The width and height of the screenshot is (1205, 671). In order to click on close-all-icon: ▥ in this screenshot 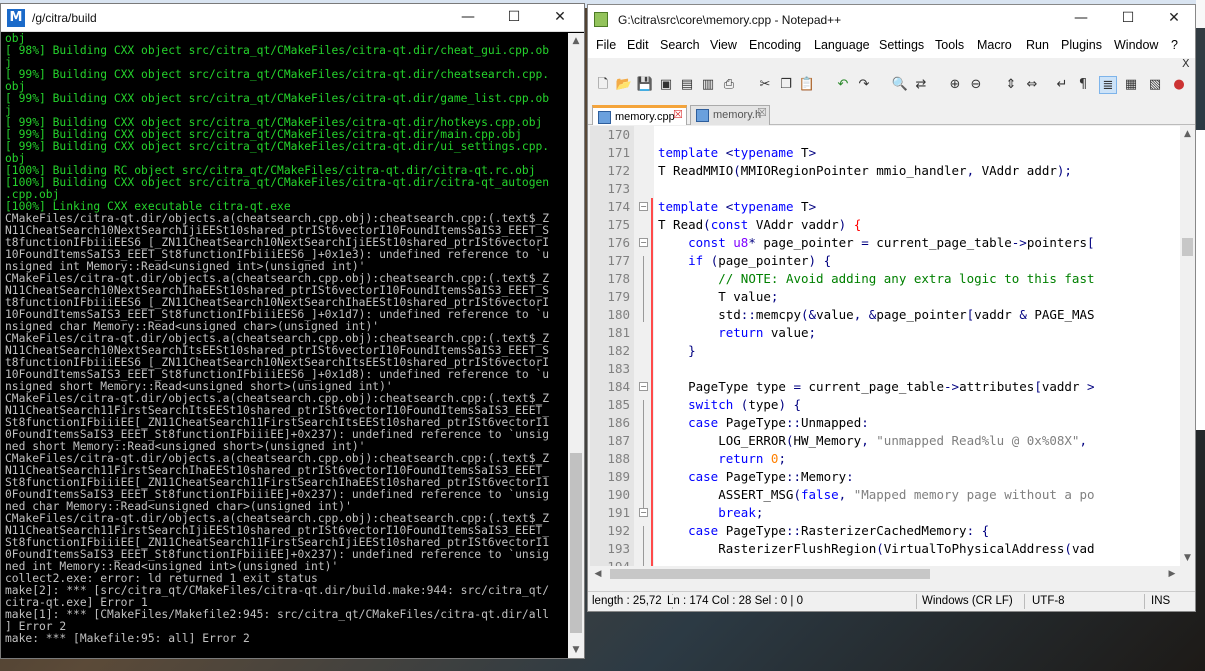, I will do `click(708, 85)`.